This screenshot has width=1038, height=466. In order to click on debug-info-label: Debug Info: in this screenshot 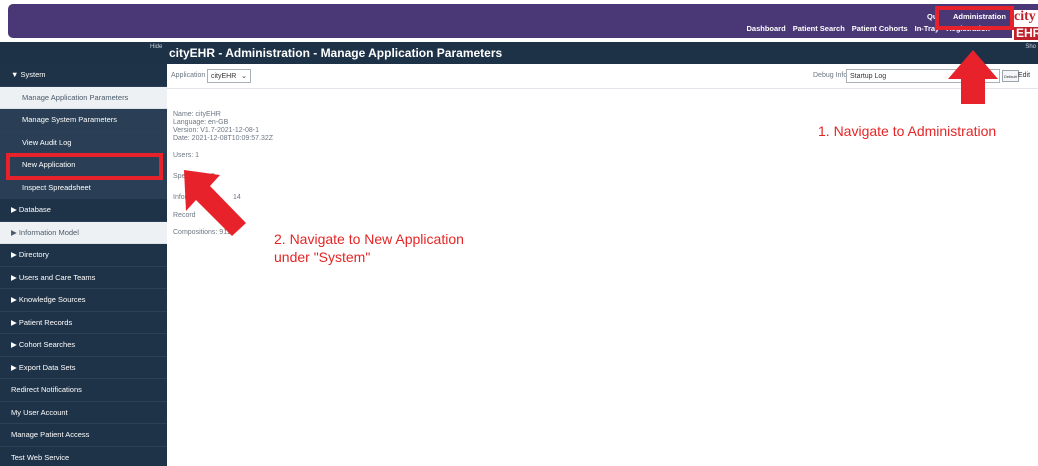, I will do `click(831, 75)`.